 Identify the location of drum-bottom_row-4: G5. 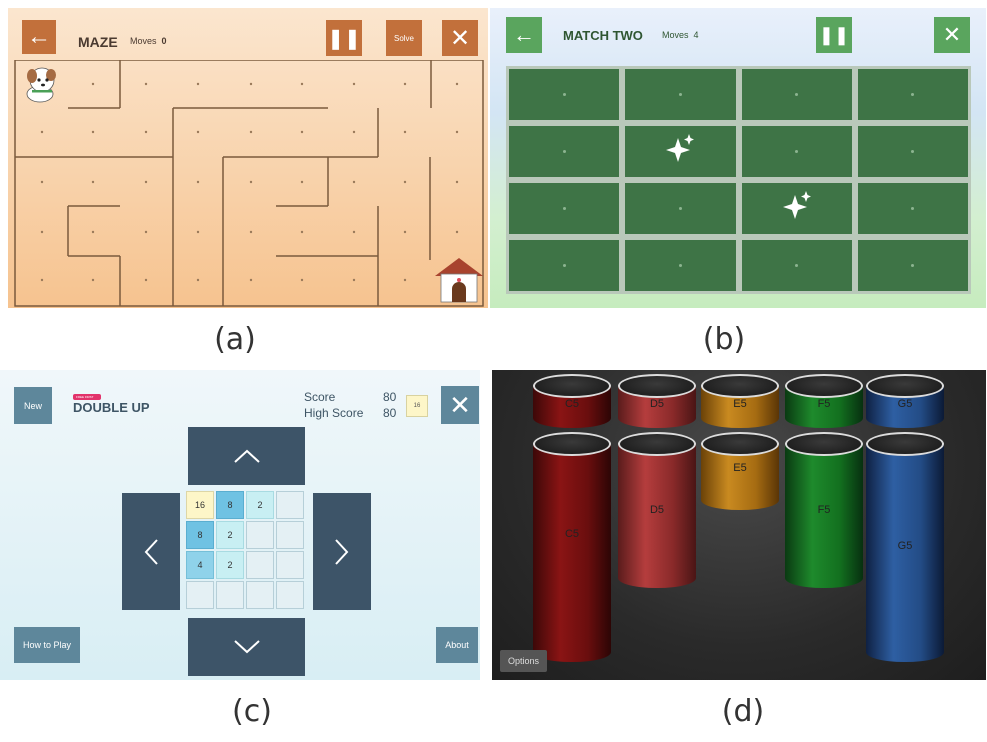
(905, 547).